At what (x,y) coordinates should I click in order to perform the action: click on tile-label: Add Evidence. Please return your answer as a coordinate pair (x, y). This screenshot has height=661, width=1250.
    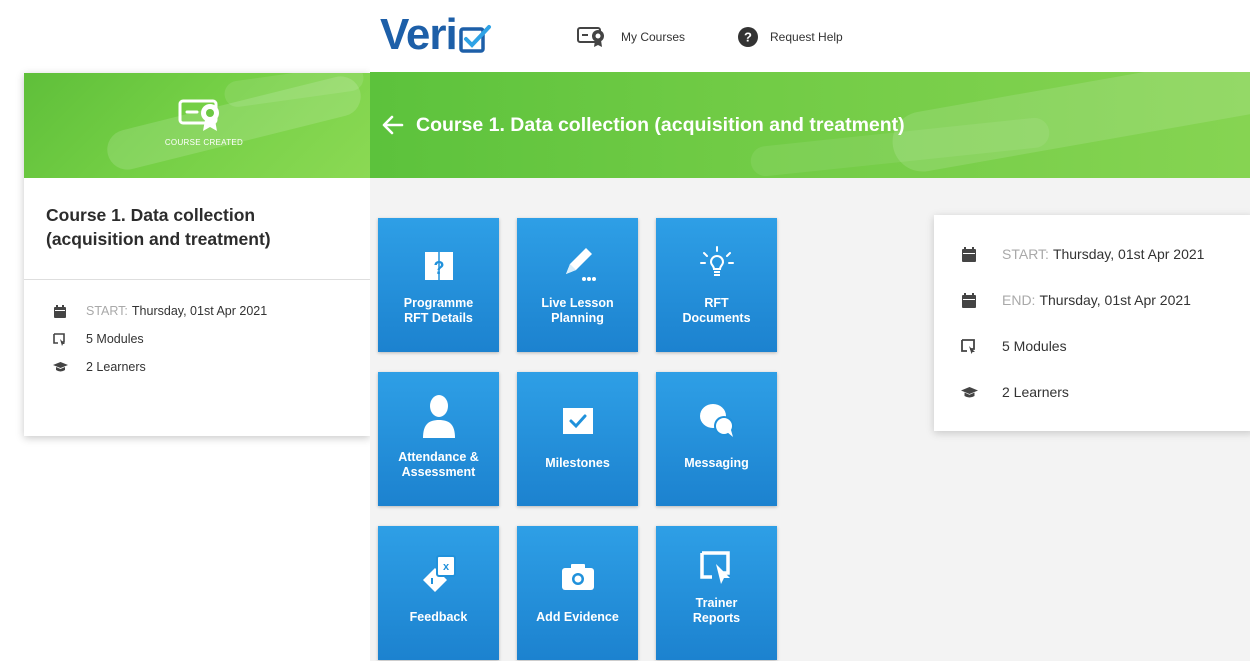
    Looking at the image, I should click on (577, 617).